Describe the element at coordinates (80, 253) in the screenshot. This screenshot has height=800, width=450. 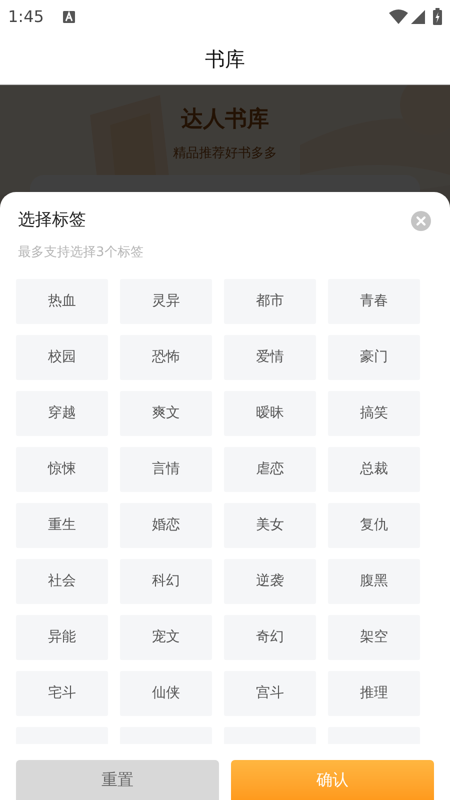
I see `hint-text: 最多支持选择3个标签` at that location.